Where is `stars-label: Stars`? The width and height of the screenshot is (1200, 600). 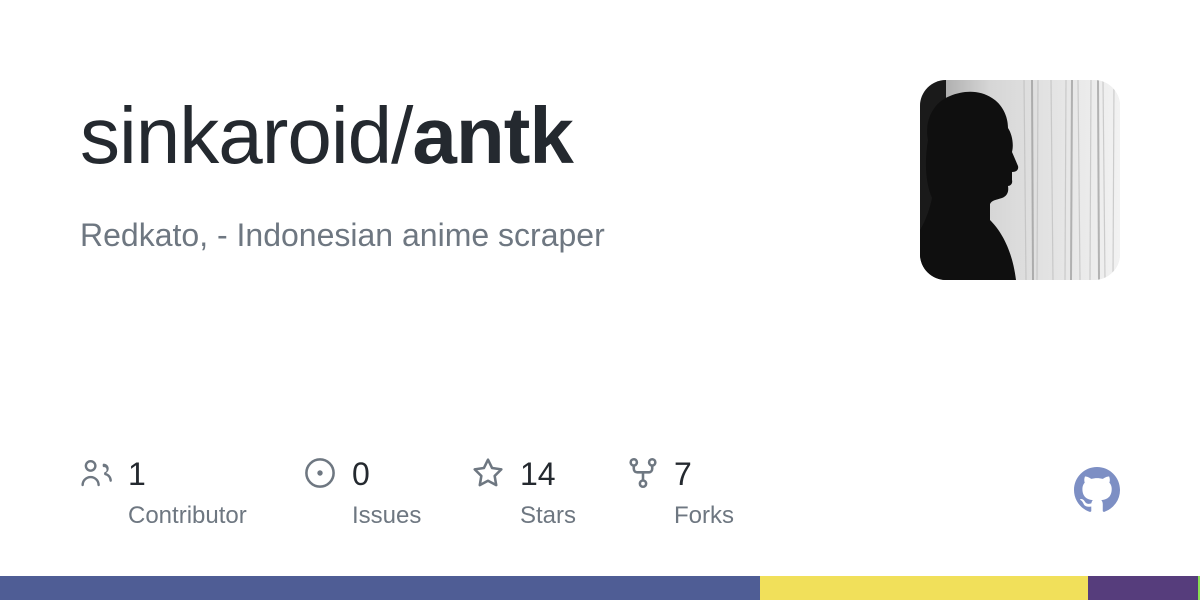 stars-label: Stars is located at coordinates (548, 515).